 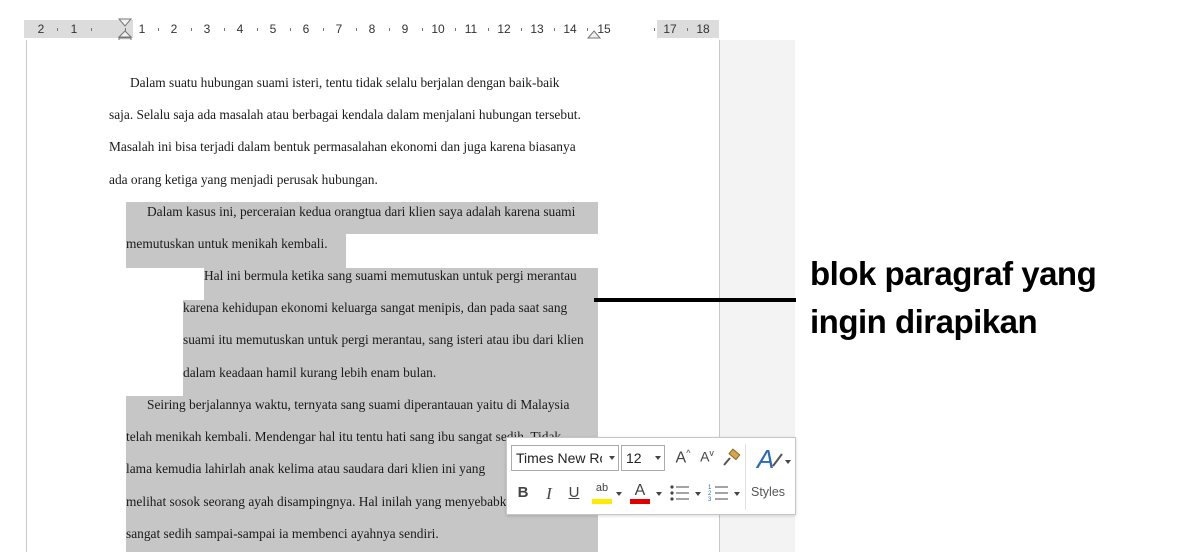 What do you see at coordinates (395, 29) in the screenshot?
I see `ruler-text-area` at bounding box center [395, 29].